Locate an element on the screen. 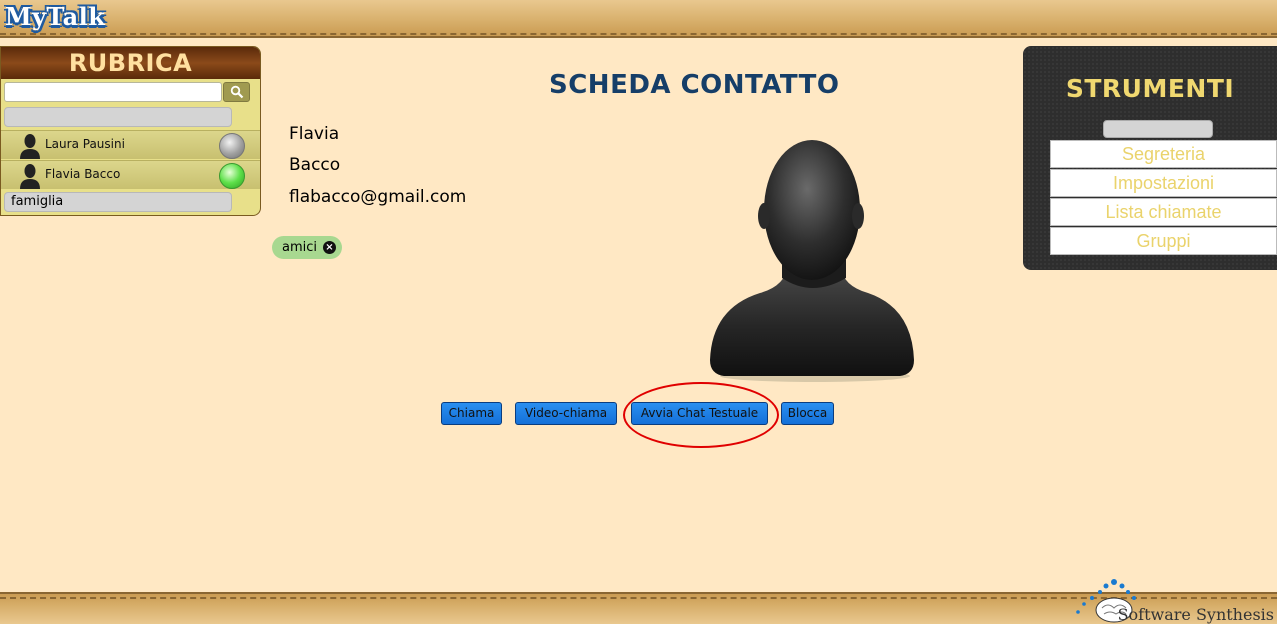 This screenshot has width=1277, height=624. top-bar-edge is located at coordinates (638, 37).